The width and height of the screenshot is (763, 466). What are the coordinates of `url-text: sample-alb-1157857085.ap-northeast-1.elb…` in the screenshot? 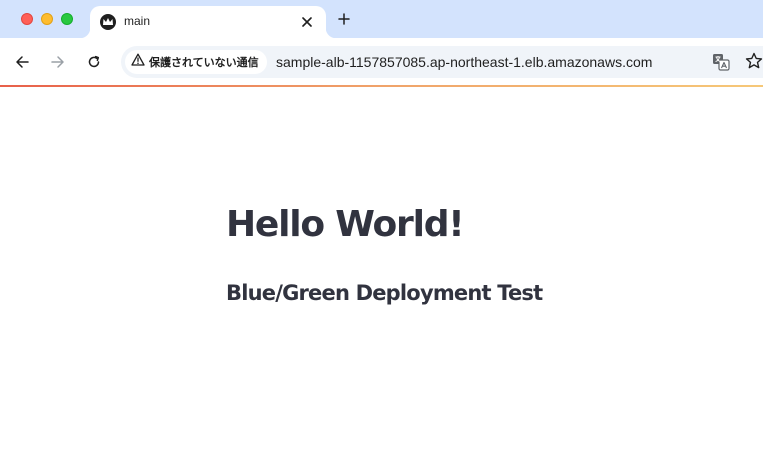 It's located at (464, 62).